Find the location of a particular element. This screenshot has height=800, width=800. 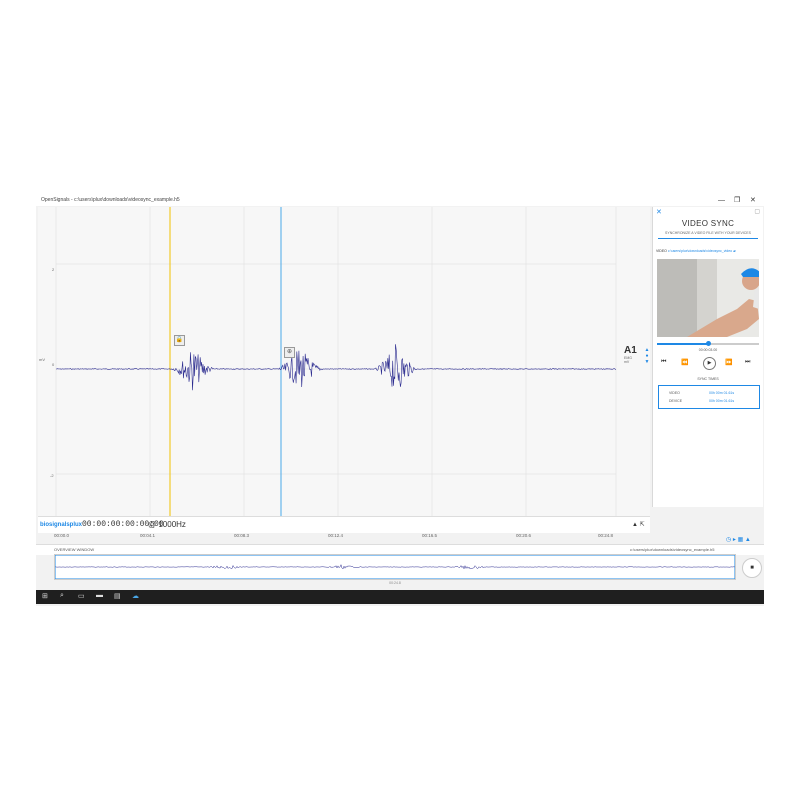

overview-signal-svg is located at coordinates (395, 567).